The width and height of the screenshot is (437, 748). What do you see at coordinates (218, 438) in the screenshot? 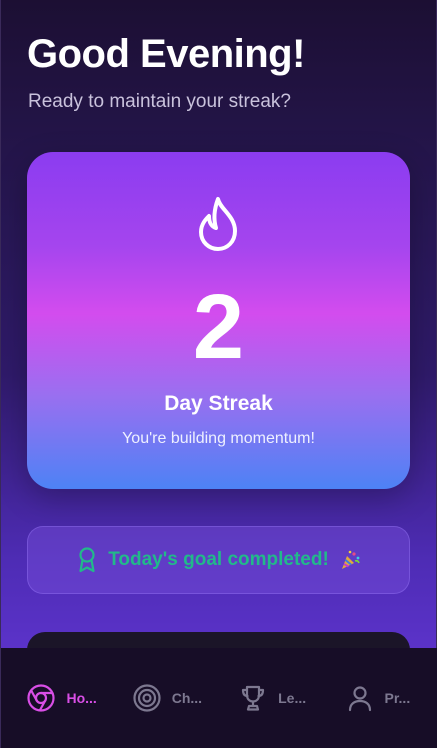
I see `streak-message: You're building momentum!` at bounding box center [218, 438].